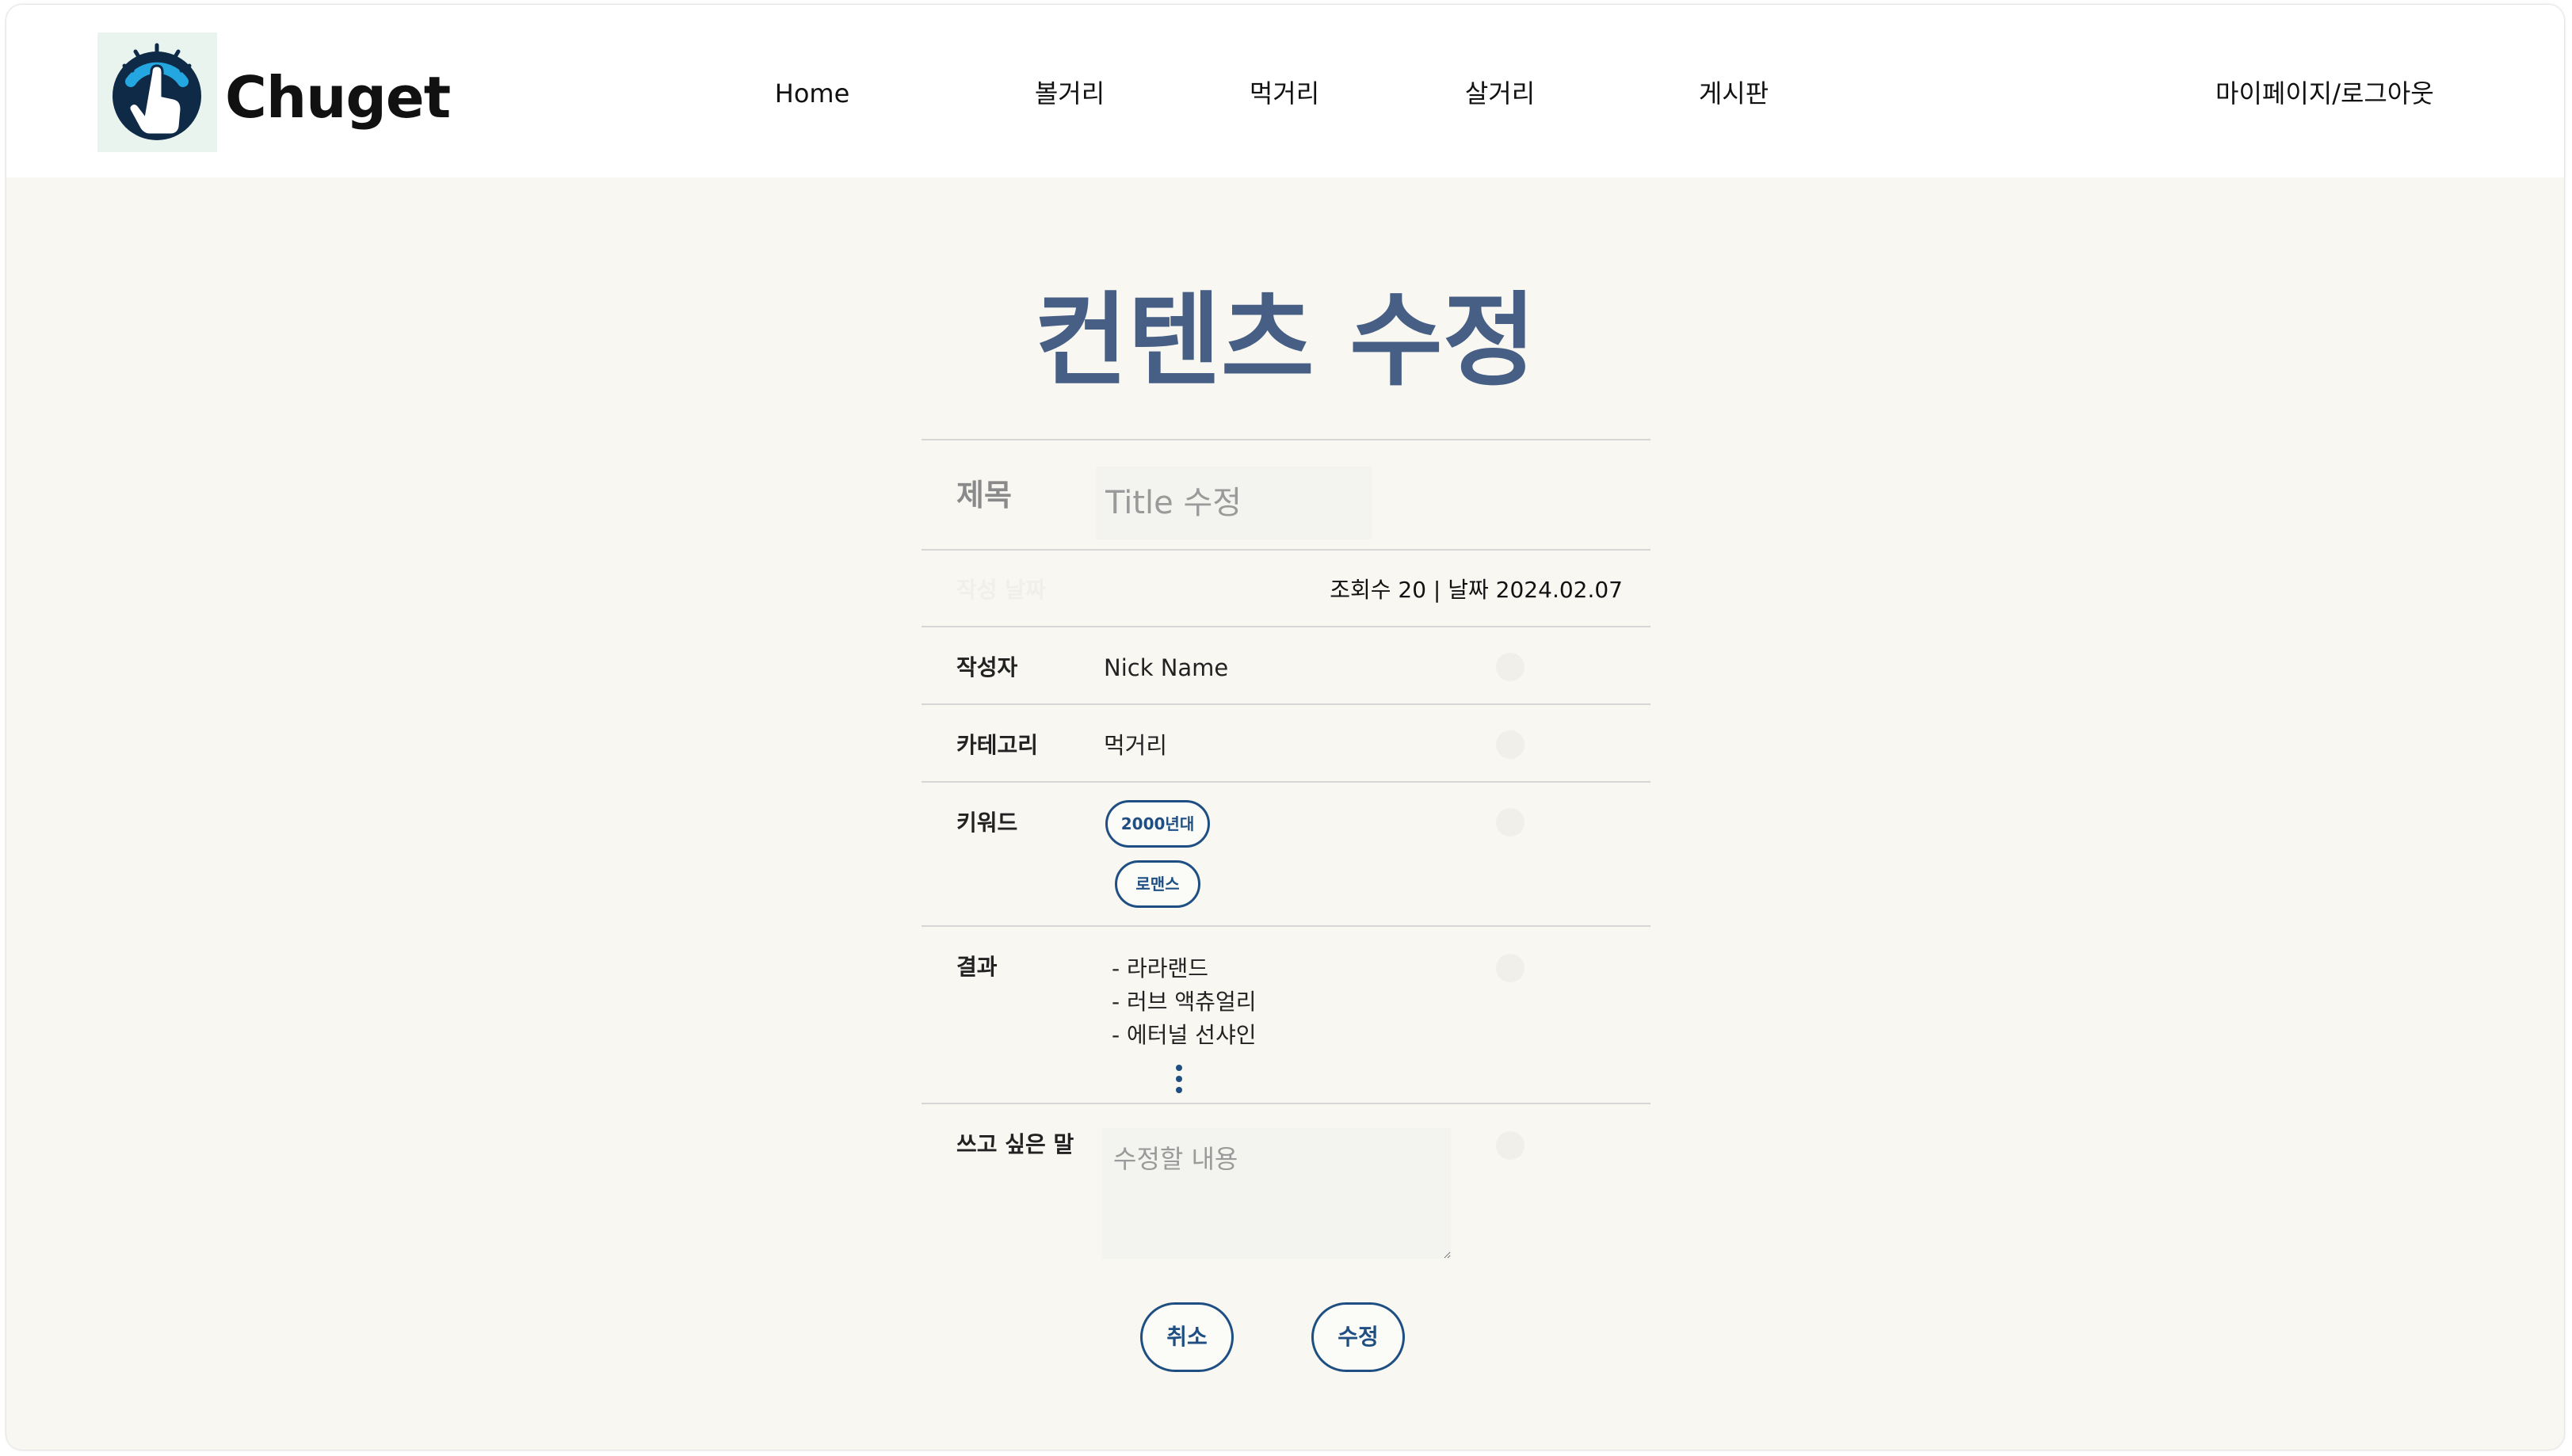 This screenshot has height=1456, width=2572. I want to click on nav-item-bolgeori: 볼거리, so click(1070, 93).